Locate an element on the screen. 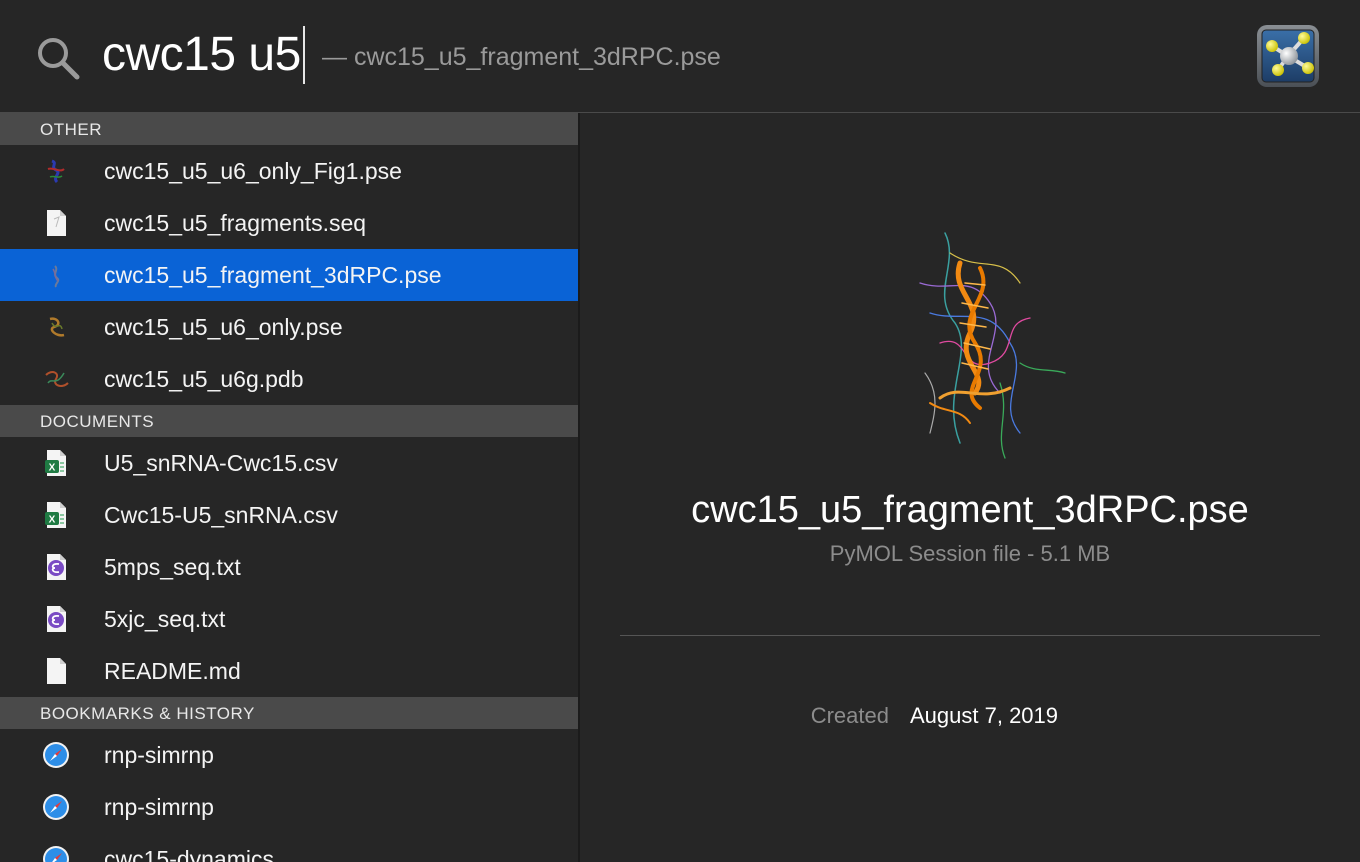 The image size is (1360, 862). result-row-selected: cwc15_u5_fragment_3dRPC.pse is located at coordinates (289, 275).